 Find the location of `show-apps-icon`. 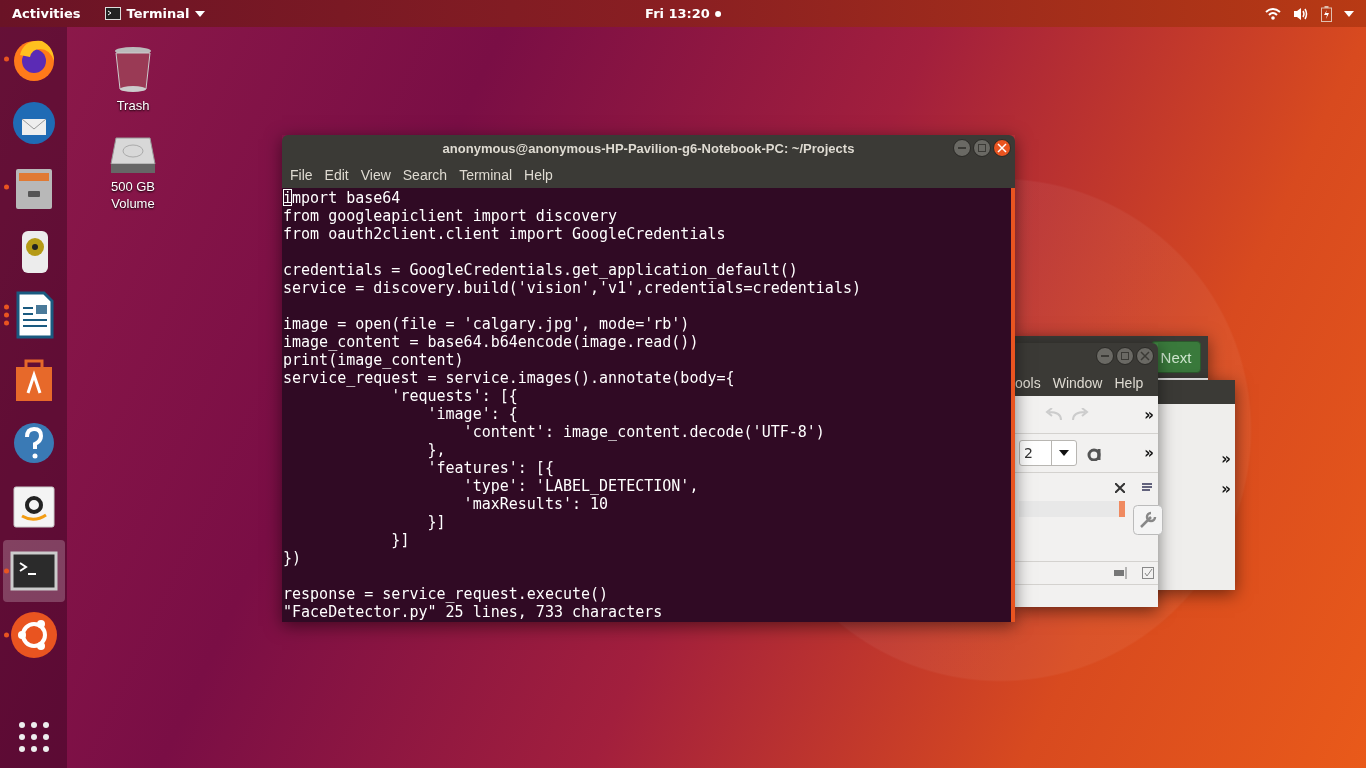

show-apps-icon is located at coordinates (33, 737).